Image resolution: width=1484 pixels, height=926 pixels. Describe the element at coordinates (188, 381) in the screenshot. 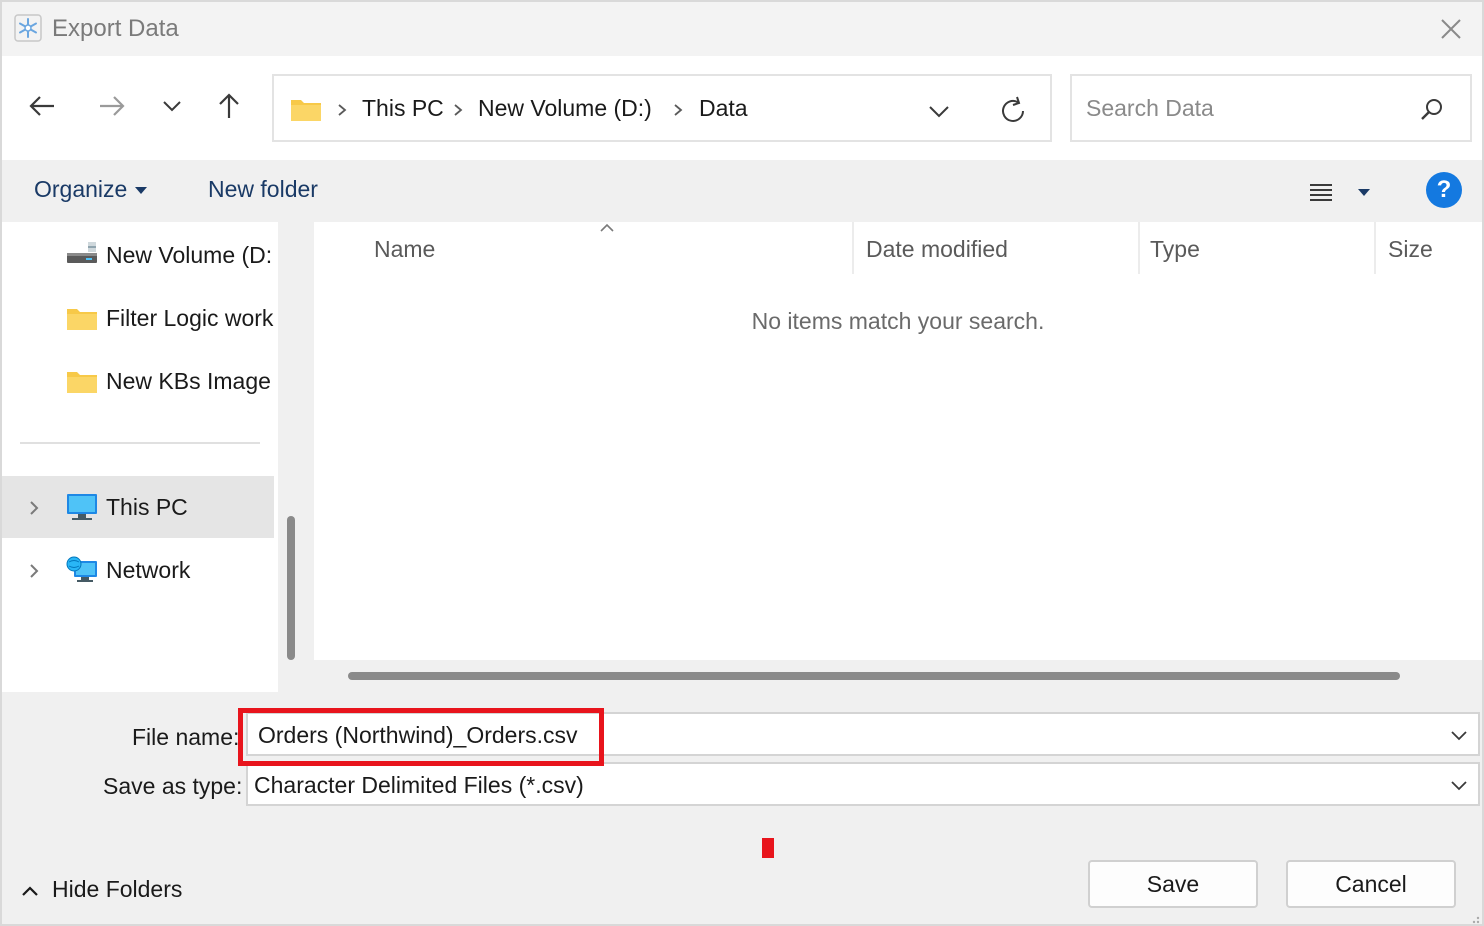

I see `sidebar-item-label: New KBs Image` at that location.